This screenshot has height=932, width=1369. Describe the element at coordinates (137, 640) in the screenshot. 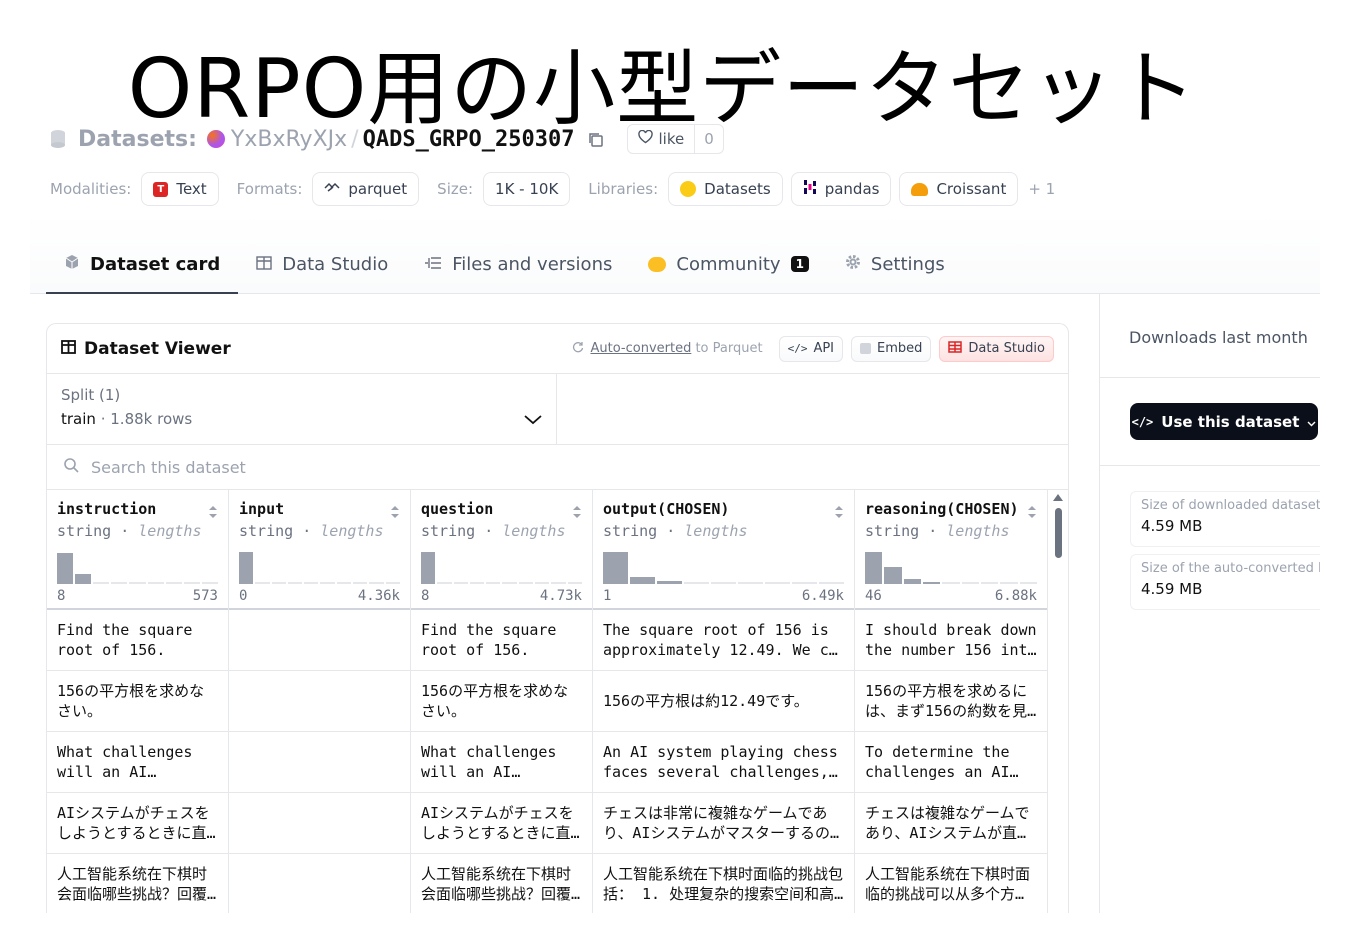

I see `table-cell: Find the square root of 156.` at that location.